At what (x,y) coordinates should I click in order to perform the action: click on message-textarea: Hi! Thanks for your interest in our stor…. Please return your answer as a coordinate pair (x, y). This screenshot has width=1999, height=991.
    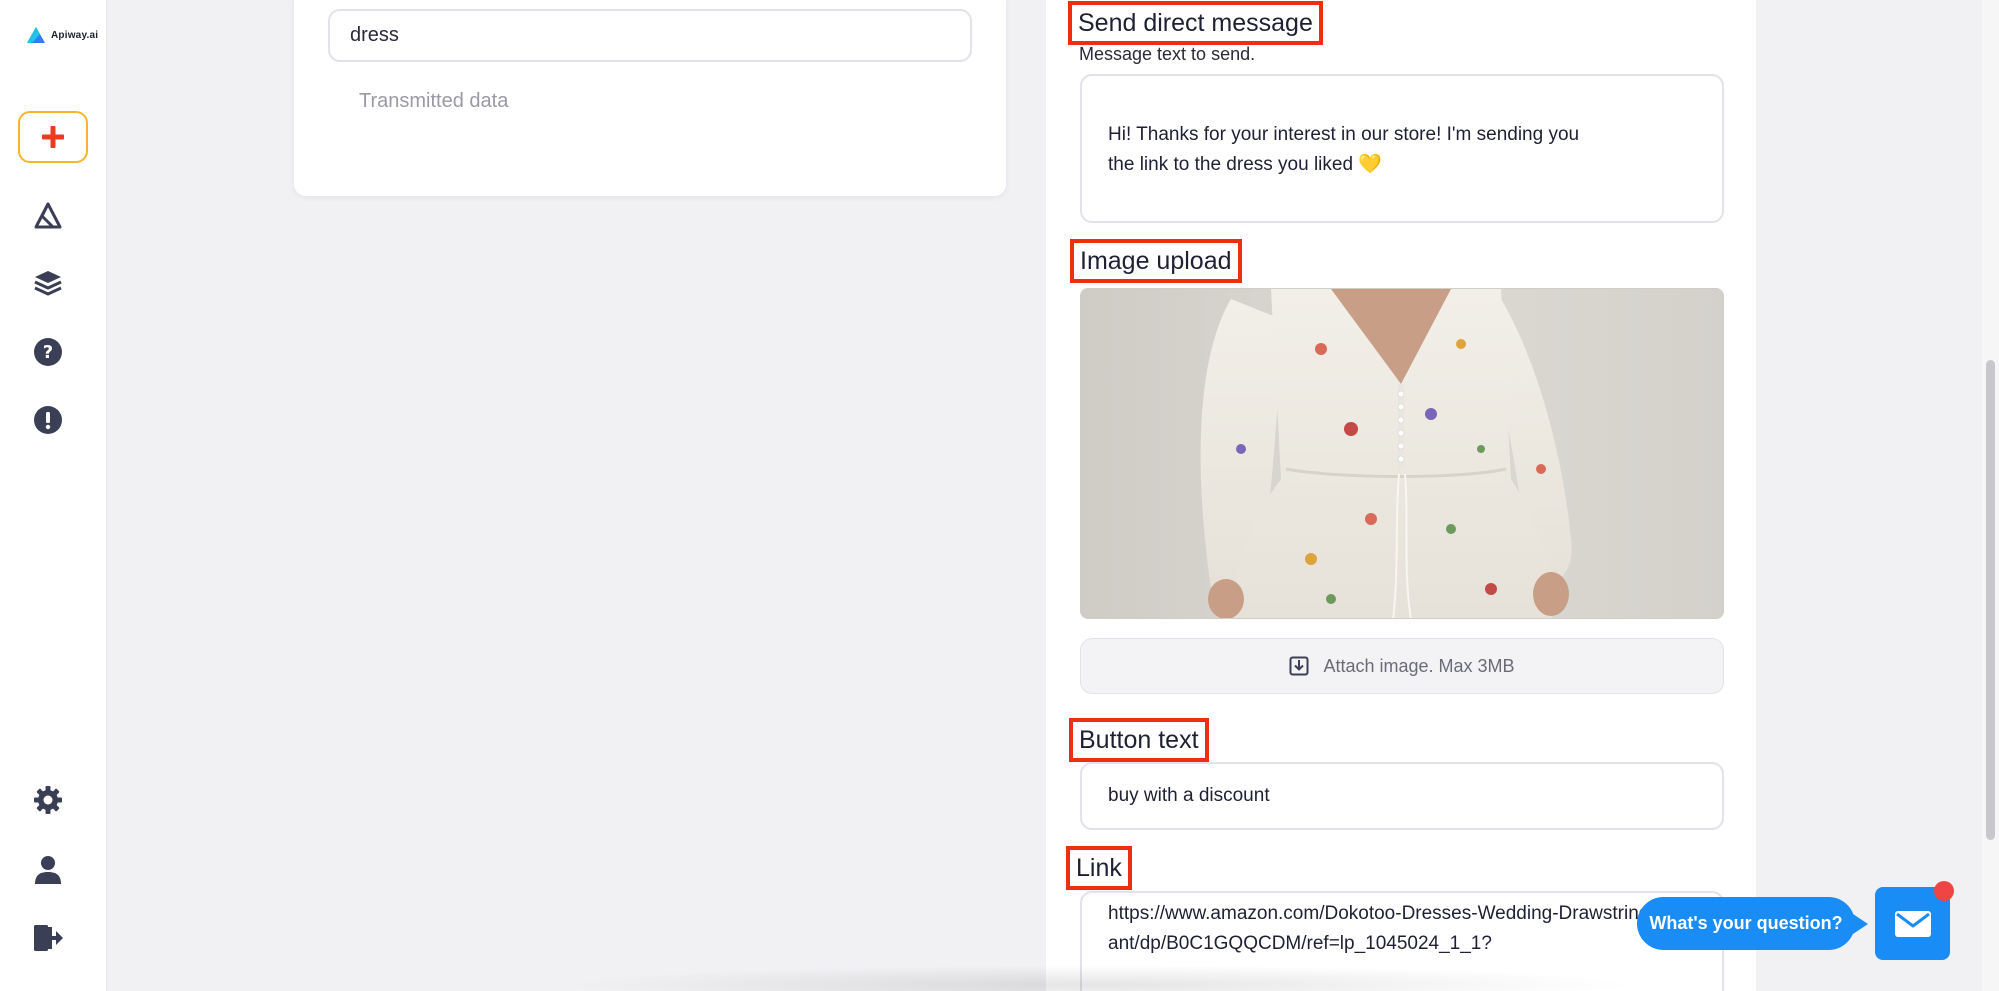
    Looking at the image, I should click on (1402, 148).